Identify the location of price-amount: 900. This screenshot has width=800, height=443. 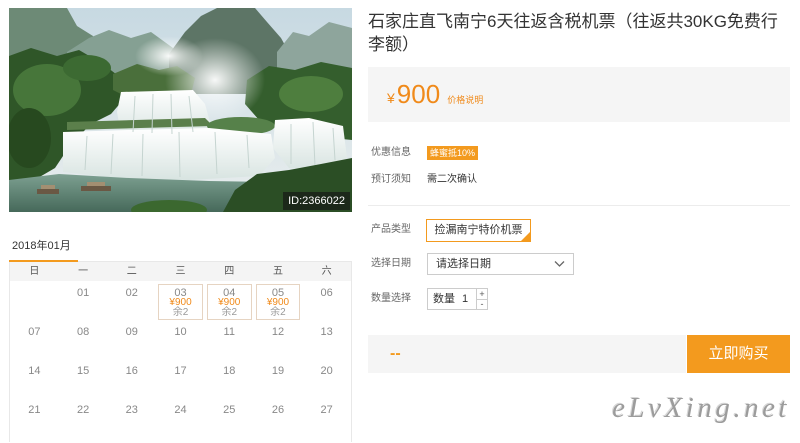
(418, 94).